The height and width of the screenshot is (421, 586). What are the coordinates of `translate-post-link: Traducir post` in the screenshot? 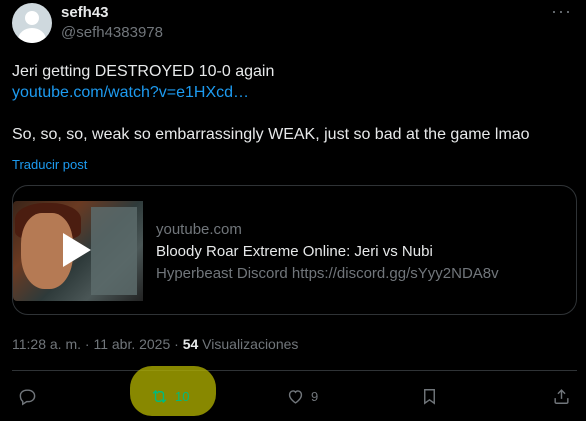 It's located at (49, 164).